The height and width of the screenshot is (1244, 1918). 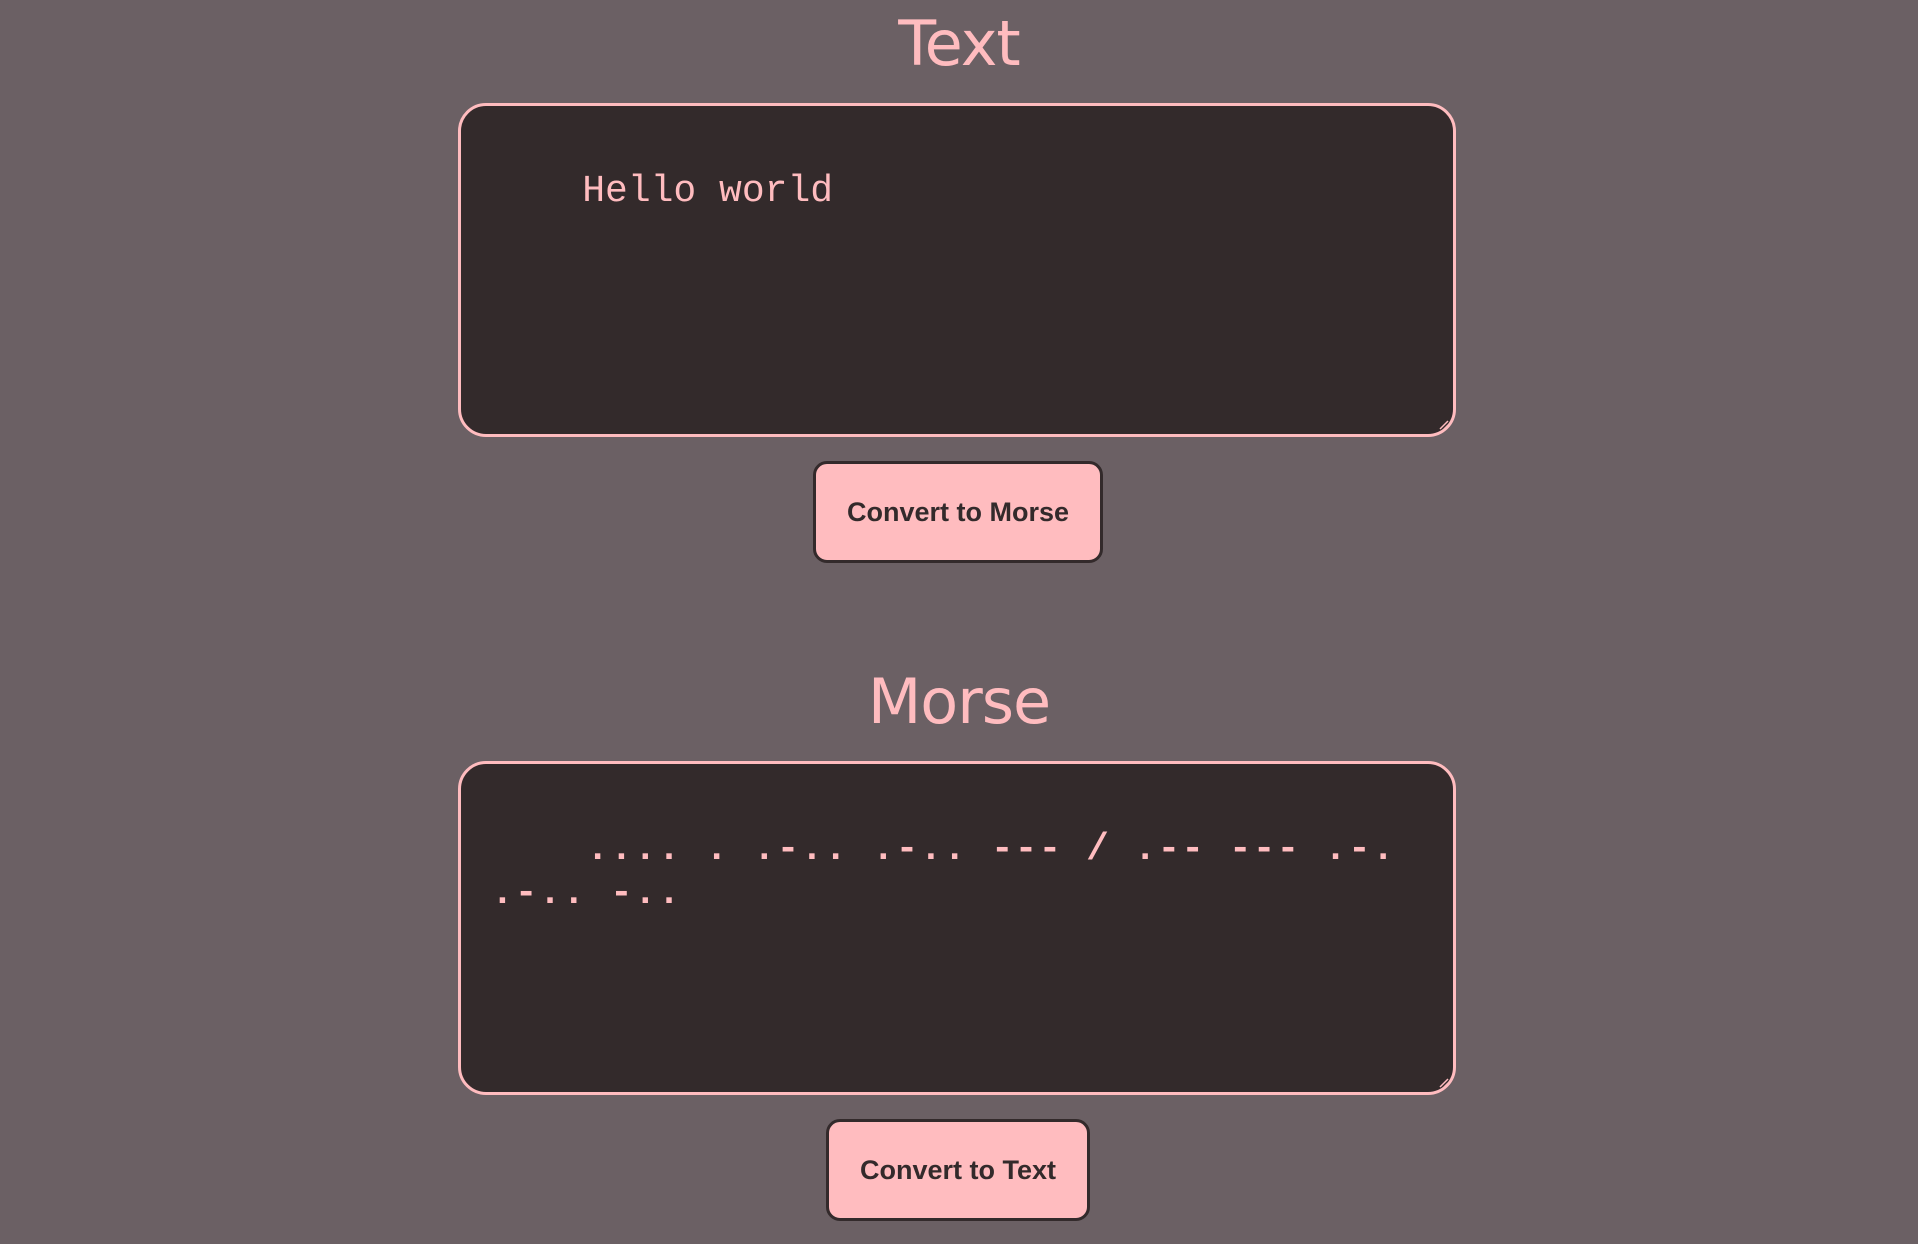 I want to click on text-heading: Text, so click(x=959, y=43).